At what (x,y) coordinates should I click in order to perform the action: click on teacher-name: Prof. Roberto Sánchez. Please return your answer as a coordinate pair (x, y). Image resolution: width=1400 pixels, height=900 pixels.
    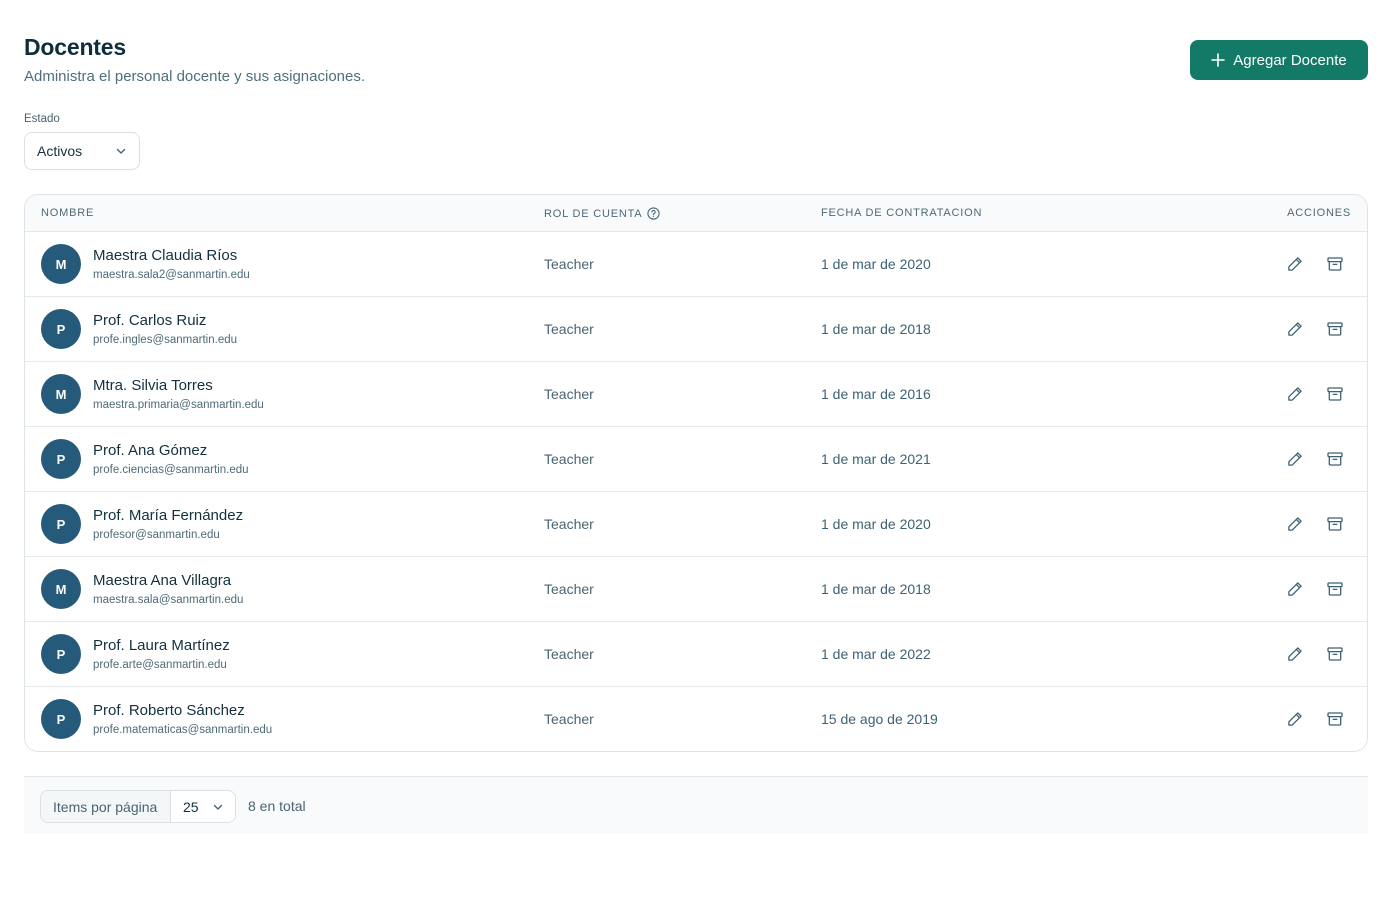
    Looking at the image, I should click on (169, 710).